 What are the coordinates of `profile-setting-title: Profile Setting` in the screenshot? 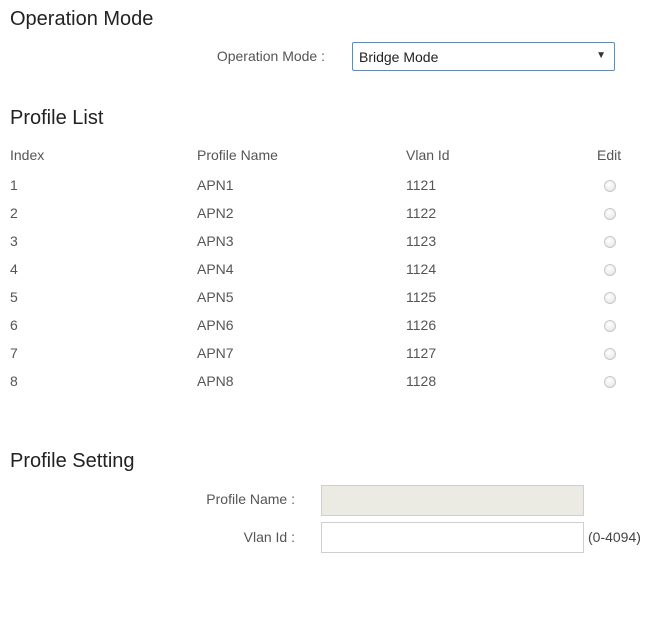 It's located at (72, 461).